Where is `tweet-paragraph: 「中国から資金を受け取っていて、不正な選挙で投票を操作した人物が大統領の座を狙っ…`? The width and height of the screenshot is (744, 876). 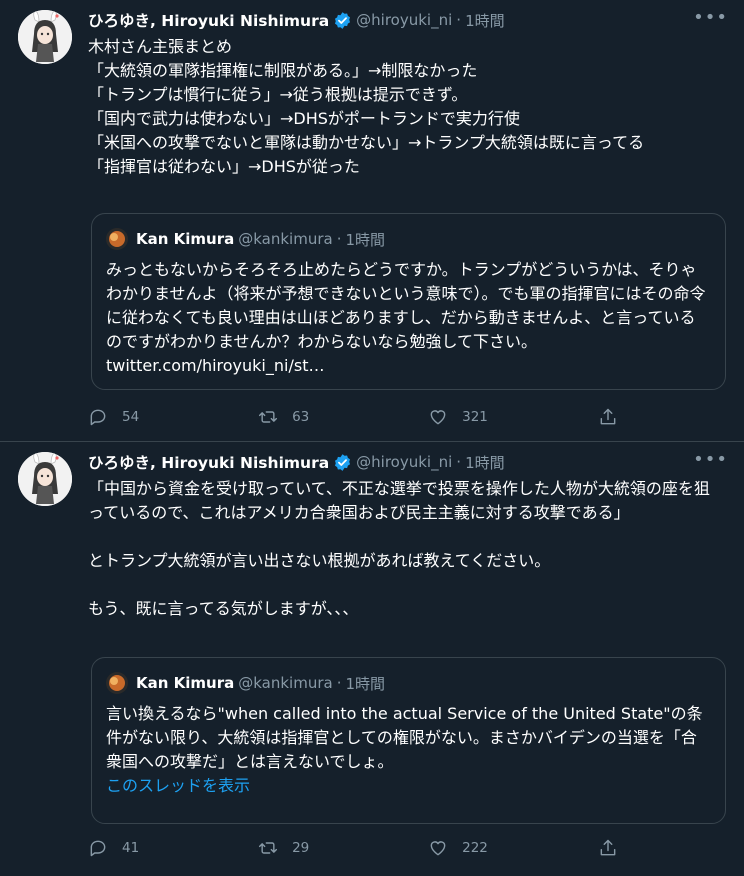 tweet-paragraph: 「中国から資金を受け取っていて、不正な選挙で投票を操作した人物が大統領の座を狙っ… is located at coordinates (399, 500).